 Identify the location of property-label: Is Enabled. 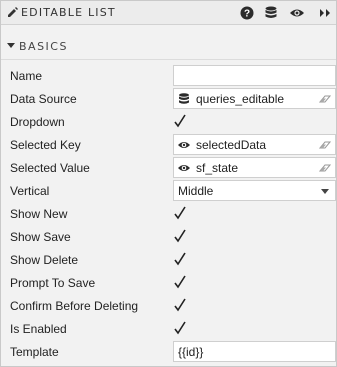
(38, 329).